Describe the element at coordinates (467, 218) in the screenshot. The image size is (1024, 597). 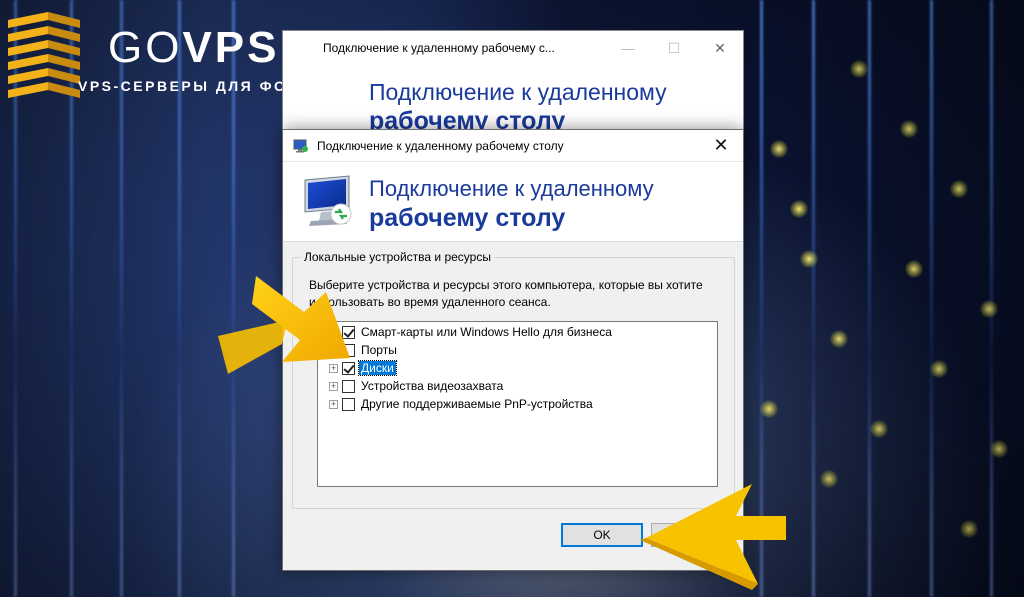
I see `dialog-heading-line2: рабочему столу` at that location.